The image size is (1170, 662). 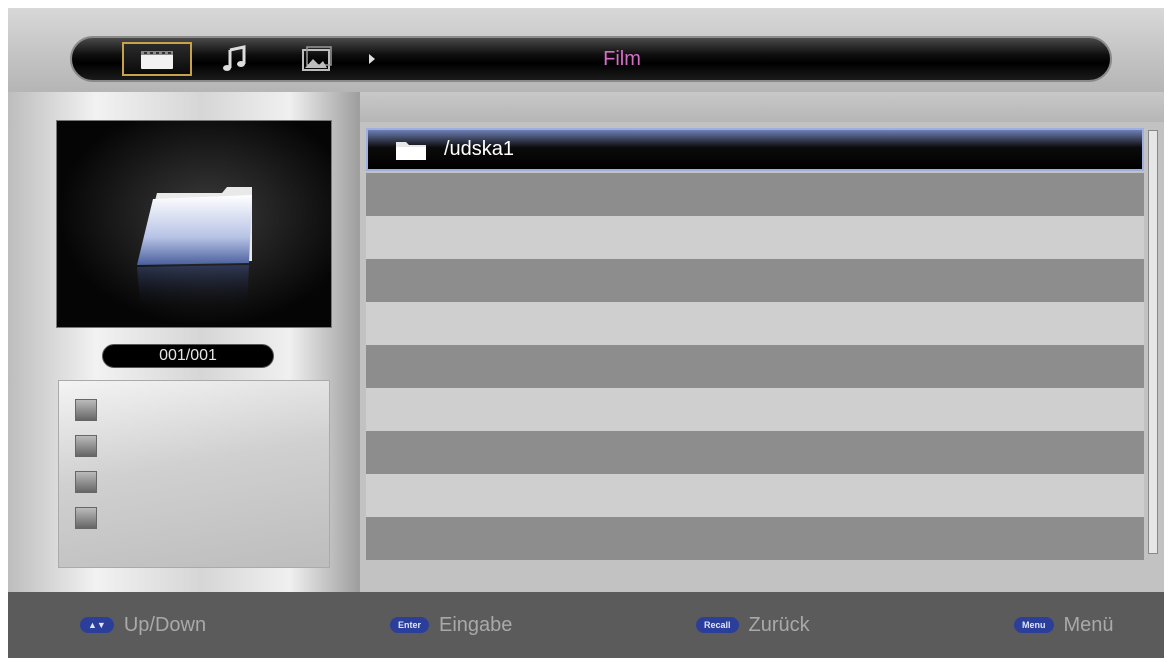 I want to click on preview-image, so click(x=194, y=224).